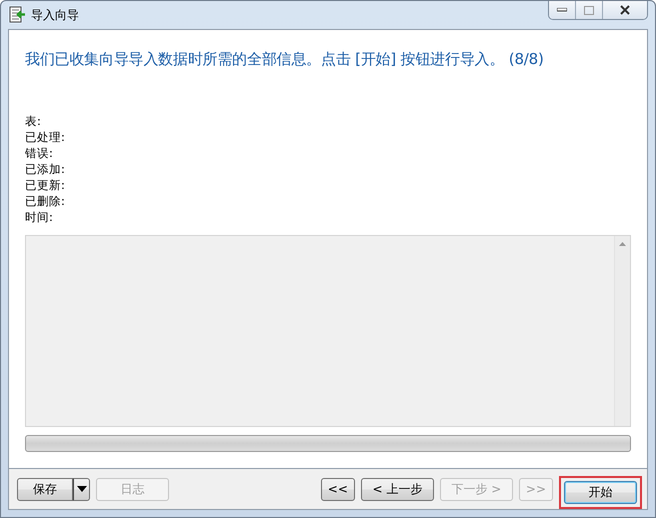  What do you see at coordinates (45, 169) in the screenshot?
I see `summary-label: 已添加:` at bounding box center [45, 169].